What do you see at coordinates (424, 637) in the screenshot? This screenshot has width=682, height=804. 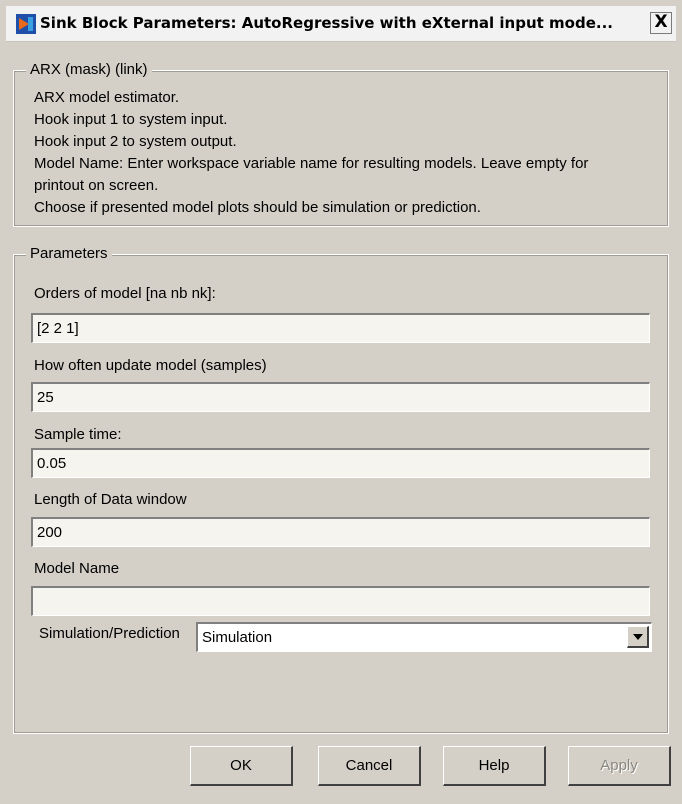 I see `simulation-prediction-select: Simulation` at bounding box center [424, 637].